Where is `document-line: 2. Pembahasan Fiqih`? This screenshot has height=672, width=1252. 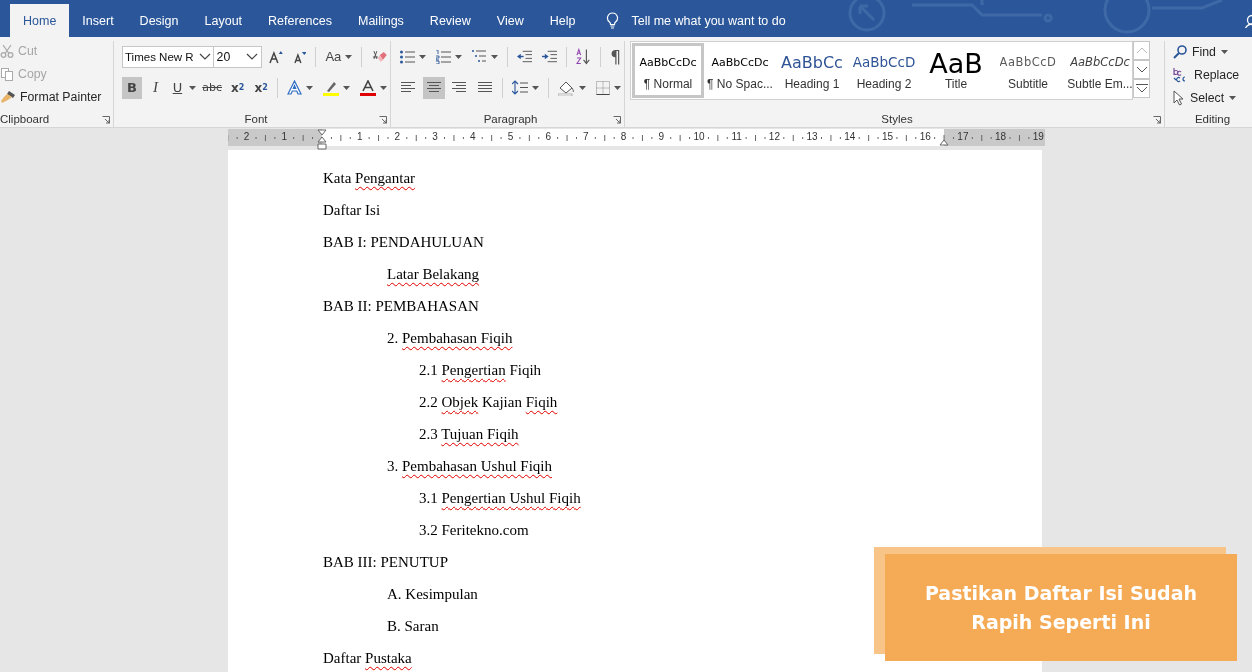
document-line: 2. Pembahasan Fiqih is located at coordinates (450, 338).